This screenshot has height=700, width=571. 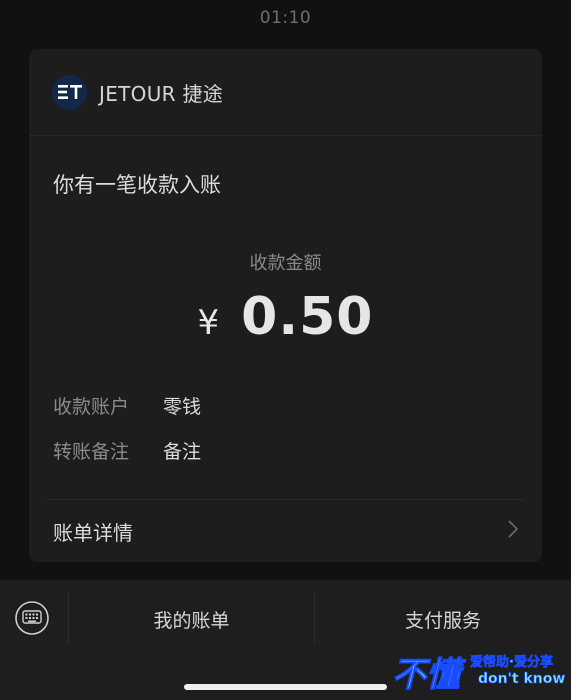 What do you see at coordinates (91, 407) in the screenshot?
I see `info-row-label: 收款账户` at bounding box center [91, 407].